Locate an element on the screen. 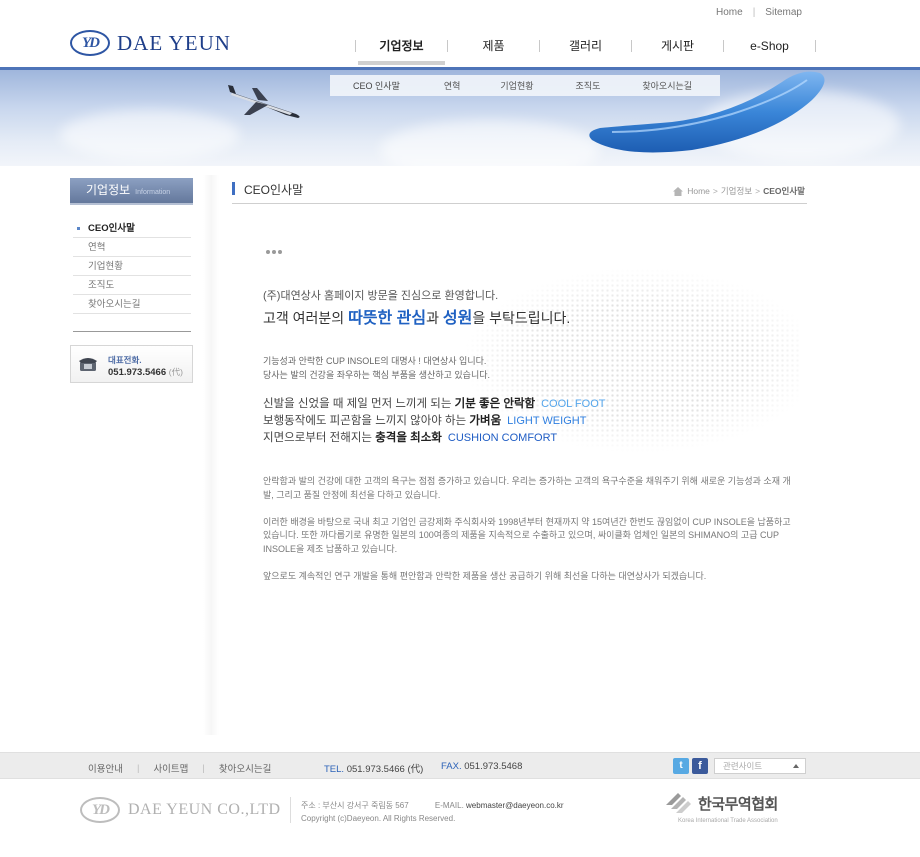 The image size is (920, 857). caret-up-icon is located at coordinates (796, 766).